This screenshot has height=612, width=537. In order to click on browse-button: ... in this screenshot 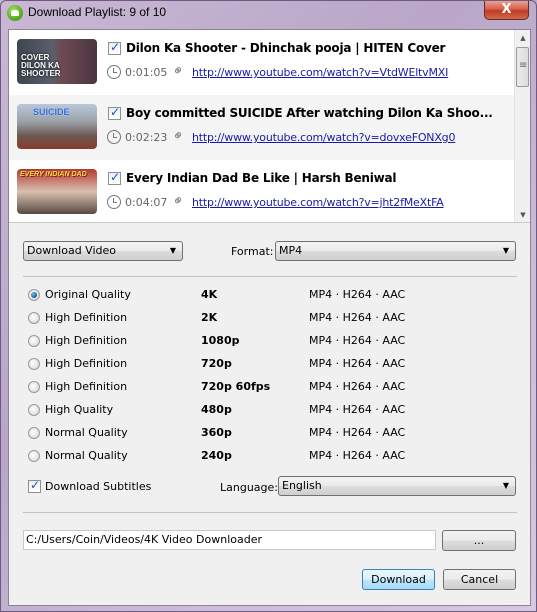, I will do `click(479, 540)`.